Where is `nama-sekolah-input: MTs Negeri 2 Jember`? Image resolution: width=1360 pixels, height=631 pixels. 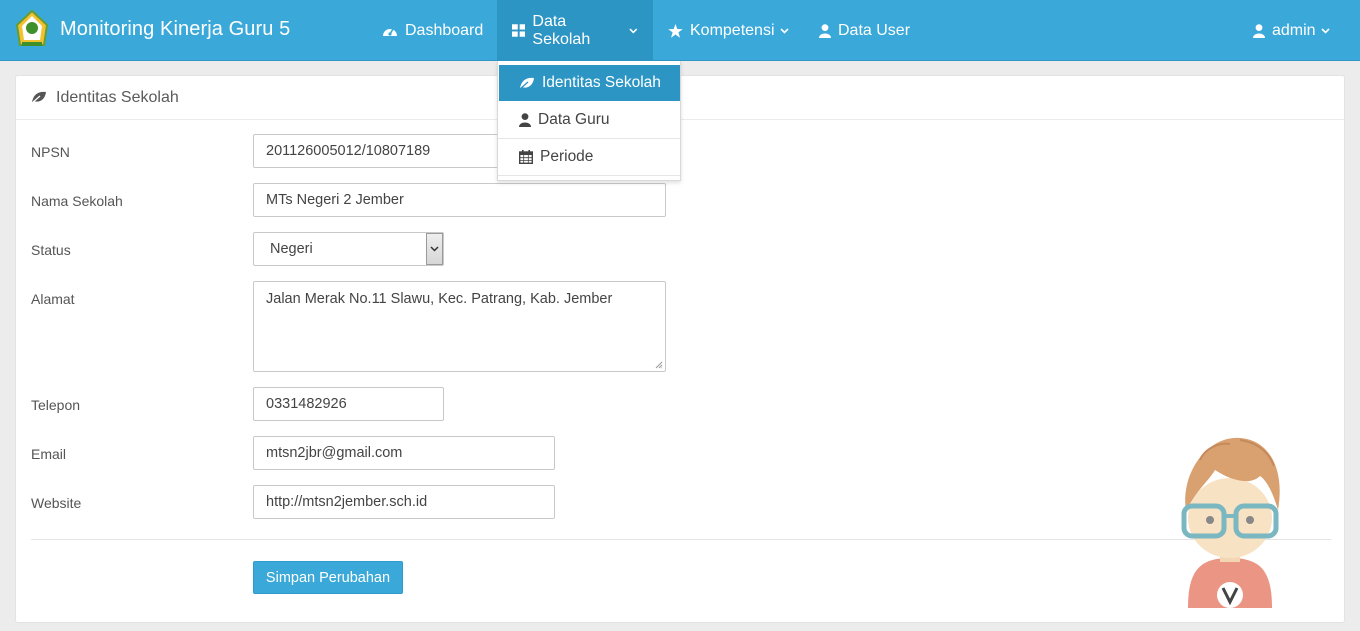 nama-sekolah-input: MTs Negeri 2 Jember is located at coordinates (459, 200).